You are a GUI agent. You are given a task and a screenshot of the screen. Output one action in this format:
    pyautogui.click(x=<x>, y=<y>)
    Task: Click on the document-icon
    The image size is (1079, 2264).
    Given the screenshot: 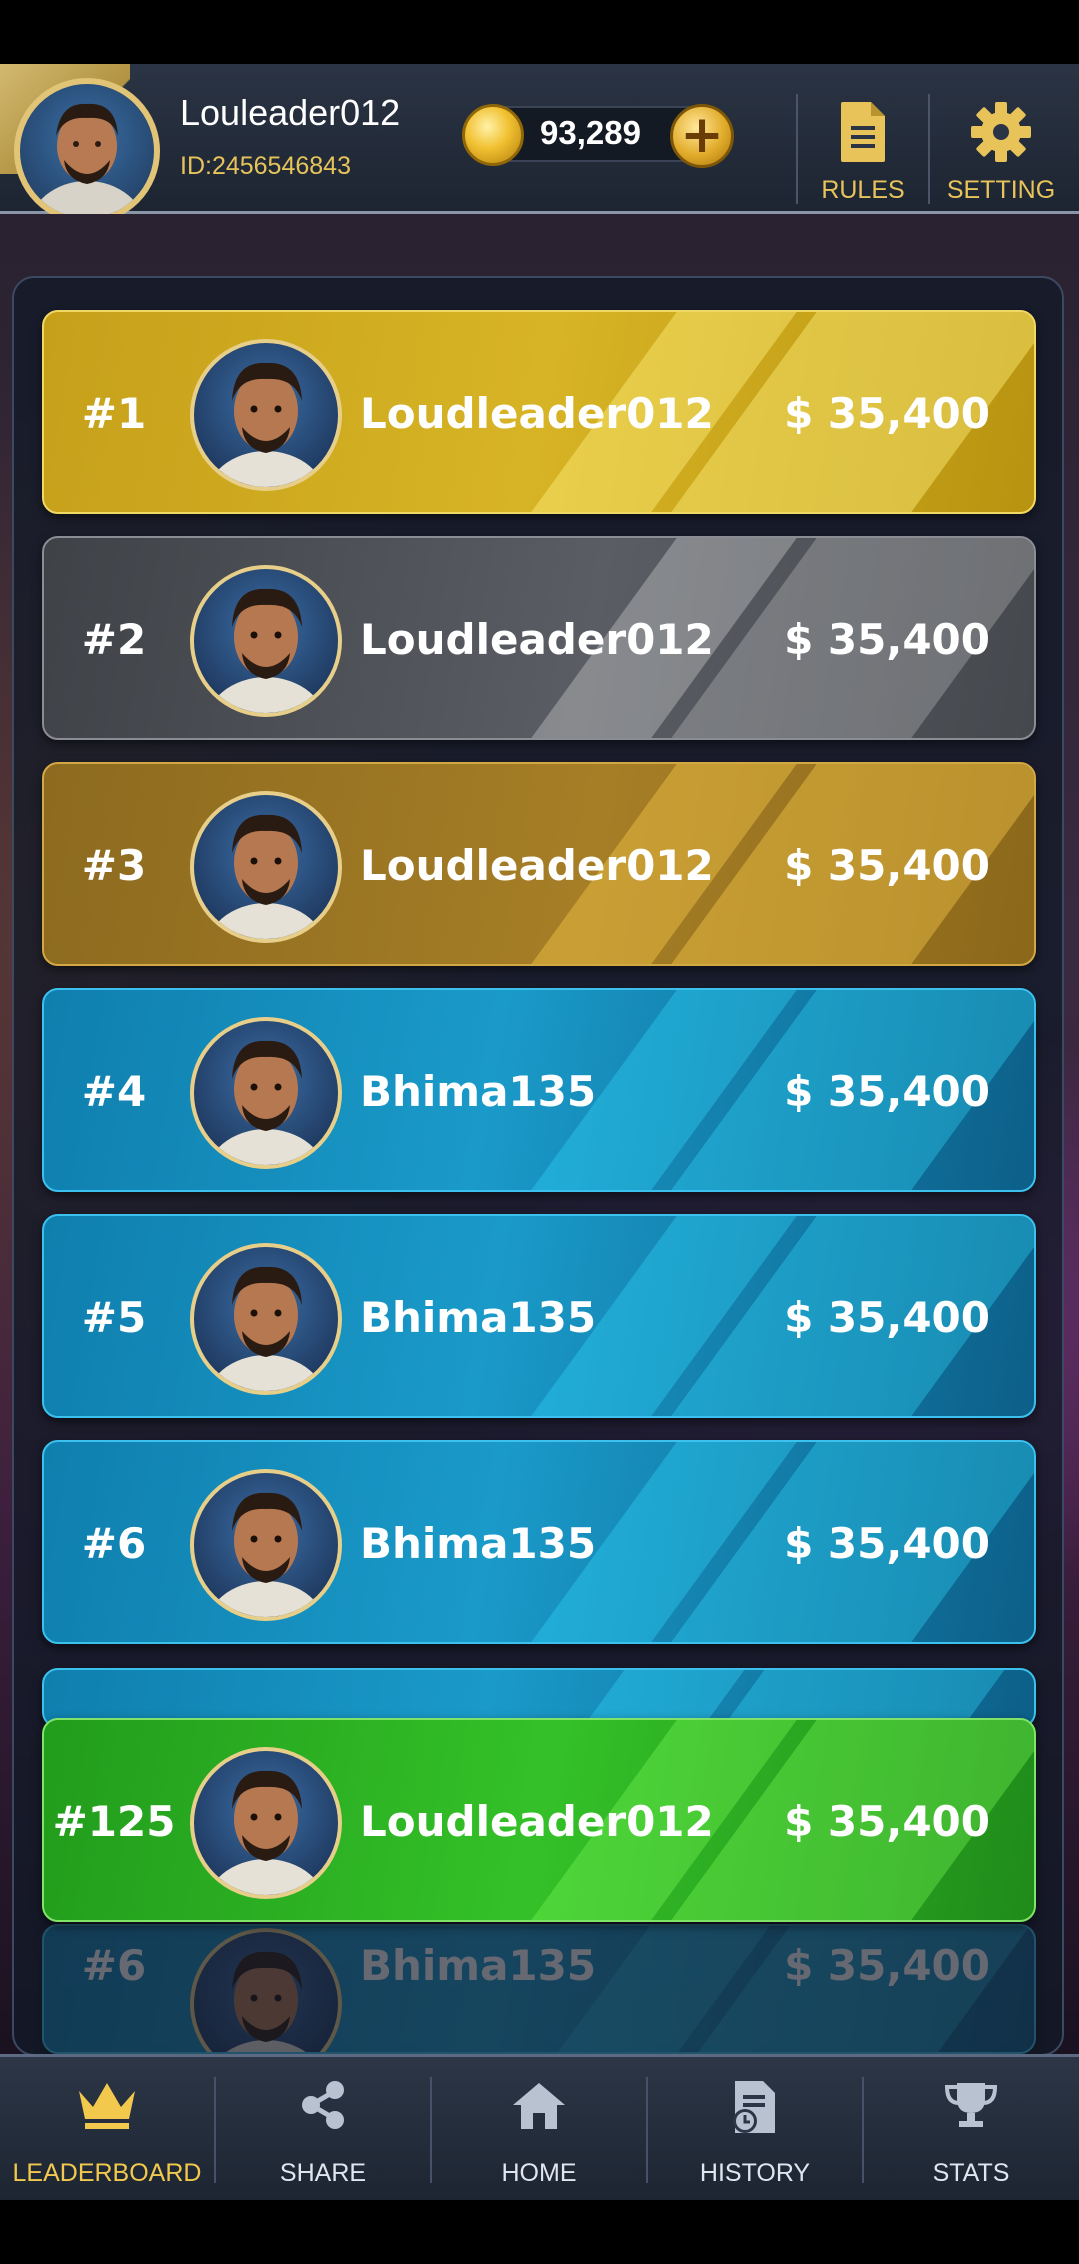 What is the action you would take?
    pyautogui.click(x=863, y=134)
    